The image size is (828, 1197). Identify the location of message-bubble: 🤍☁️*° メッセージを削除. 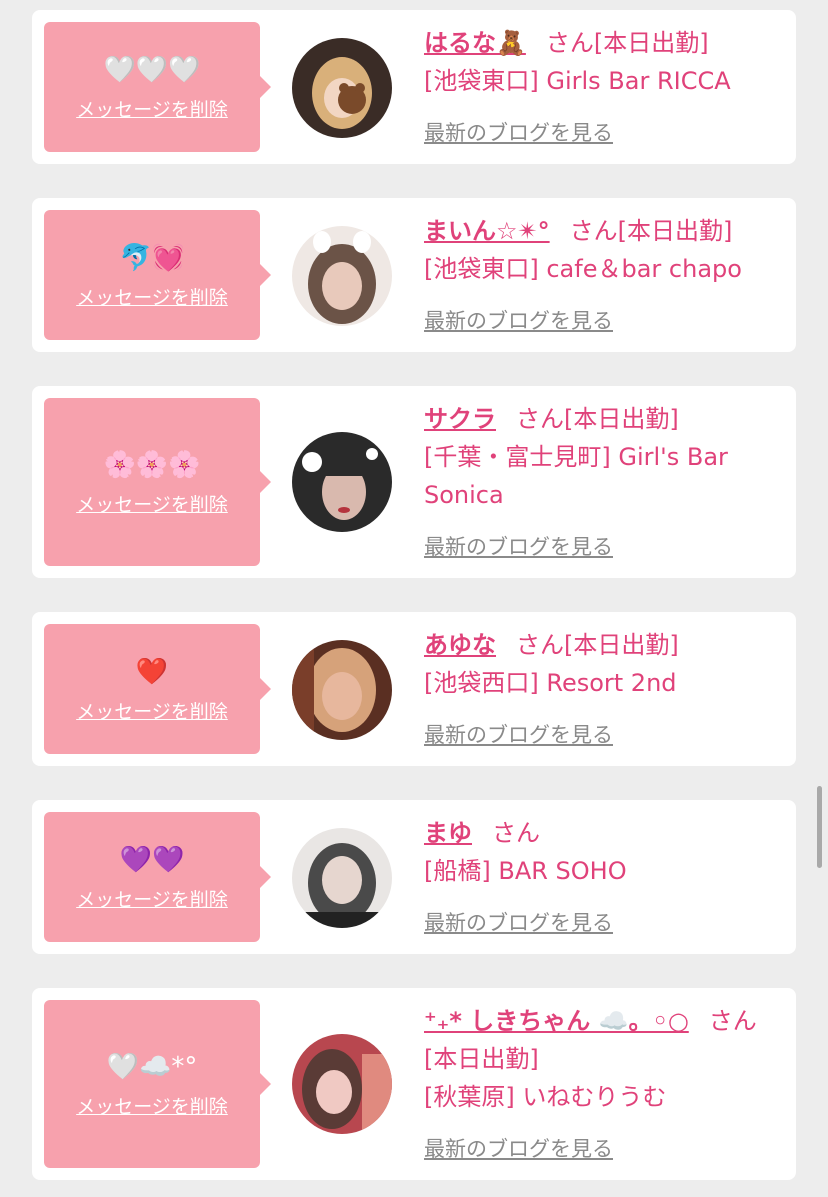
(157, 1084).